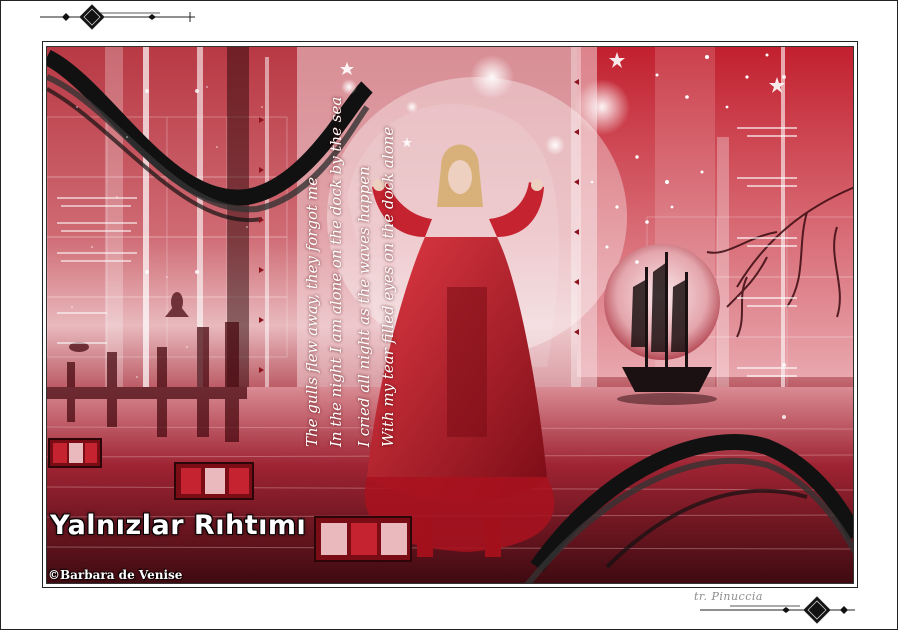 The width and height of the screenshot is (900, 632). Describe the element at coordinates (115, 575) in the screenshot. I see `copyright-text: ©Barbara de Venise` at that location.